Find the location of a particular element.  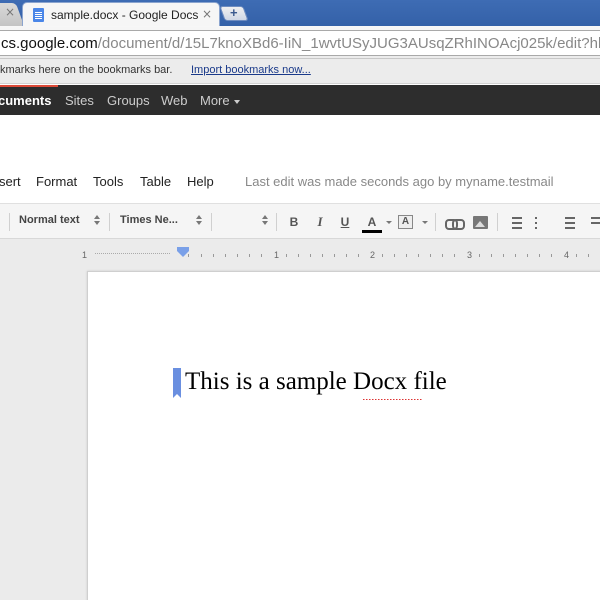

spellcheck-underline is located at coordinates (393, 400).